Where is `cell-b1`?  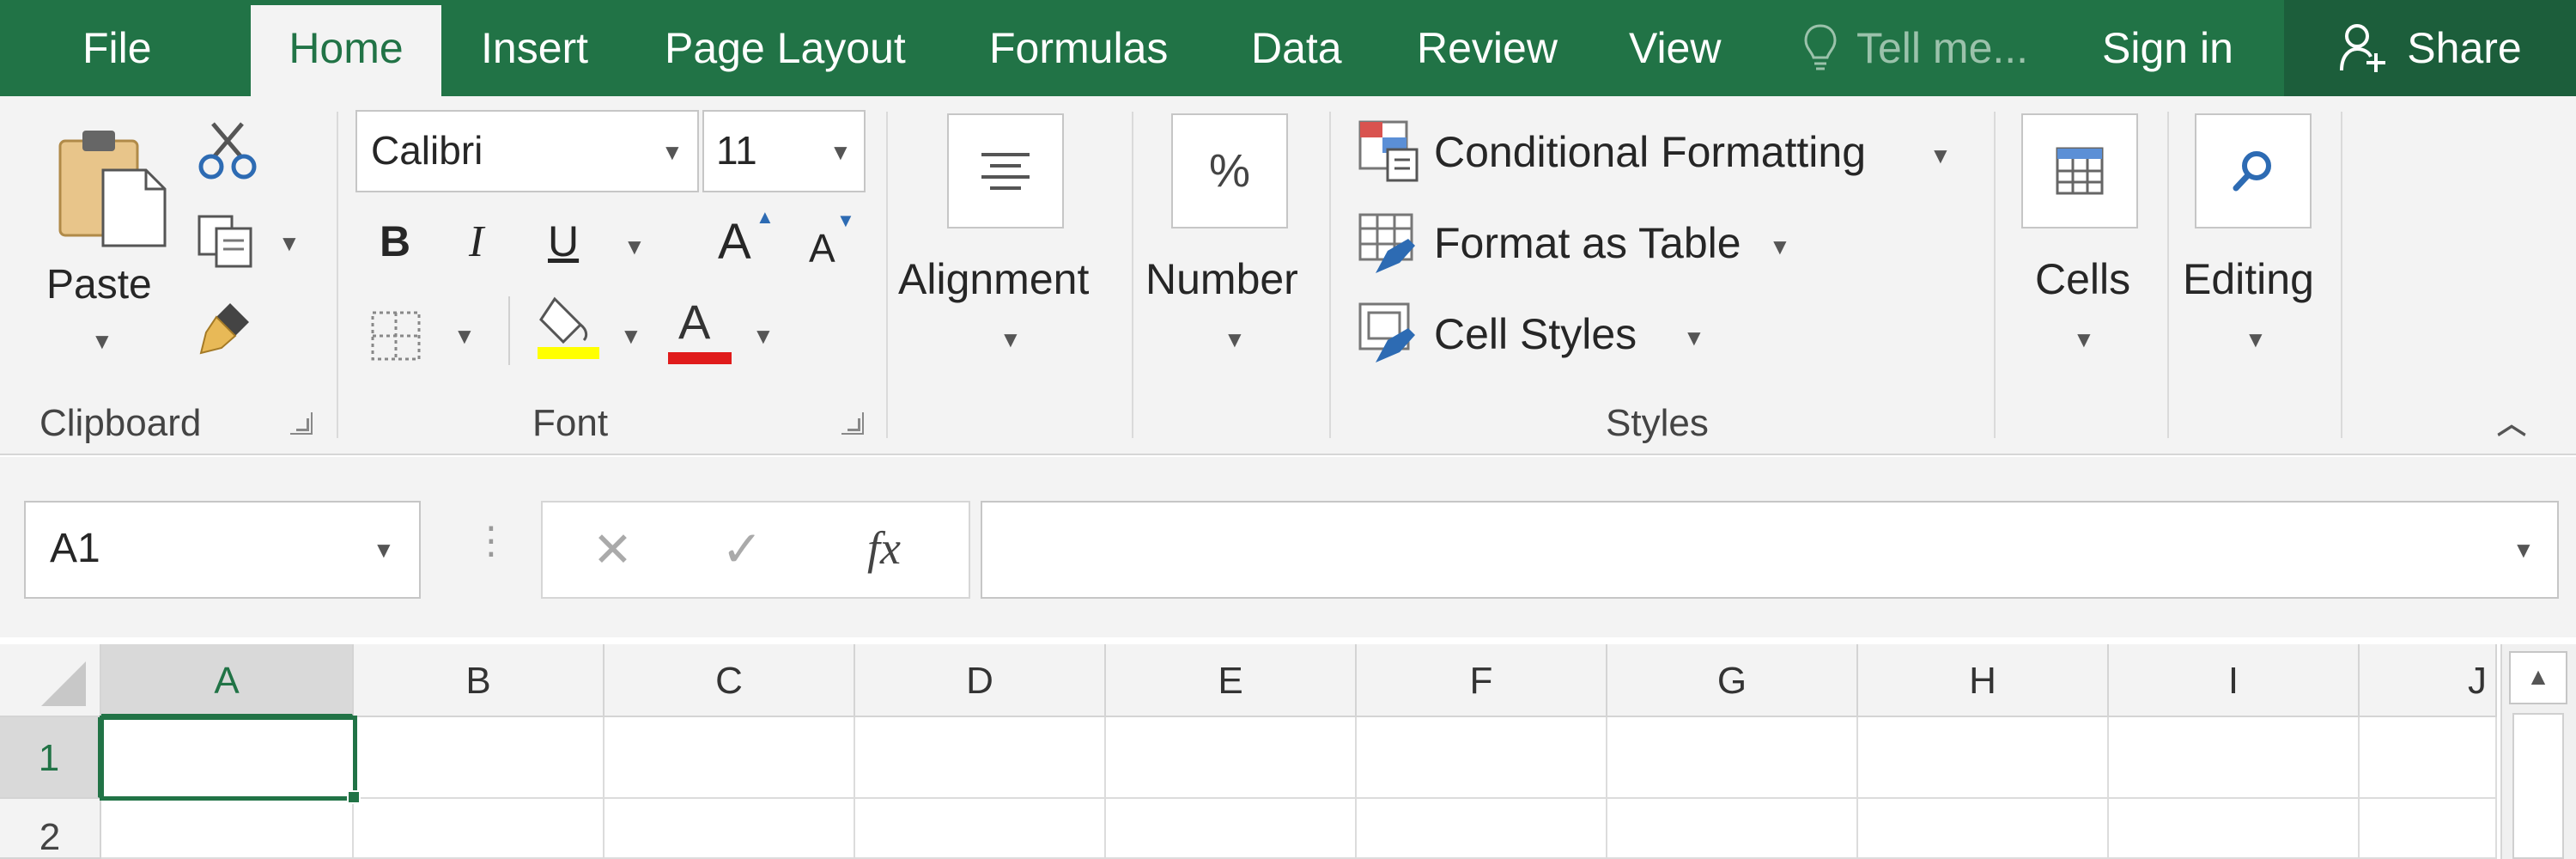
cell-b1 is located at coordinates (479, 758).